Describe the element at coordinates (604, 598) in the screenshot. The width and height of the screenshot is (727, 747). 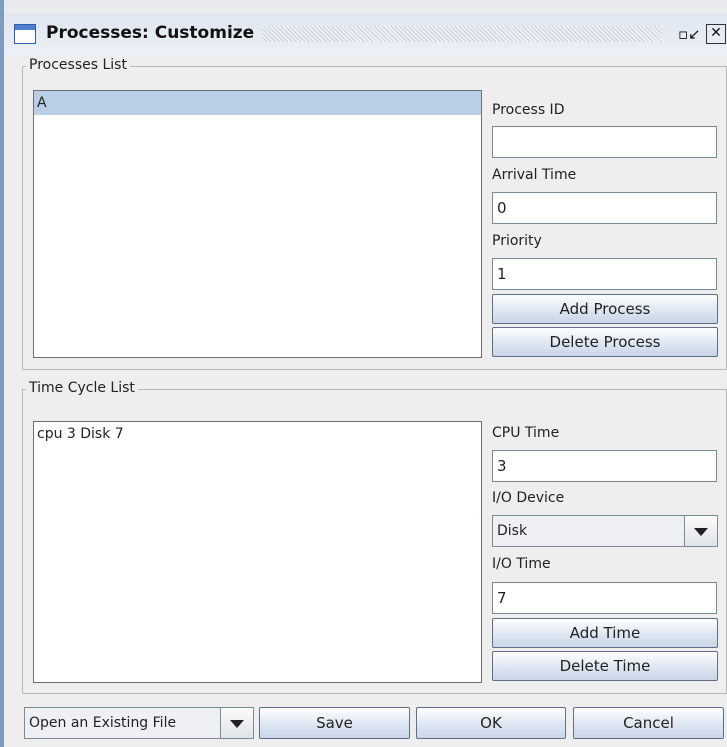
I see `io-time-field: 7` at that location.